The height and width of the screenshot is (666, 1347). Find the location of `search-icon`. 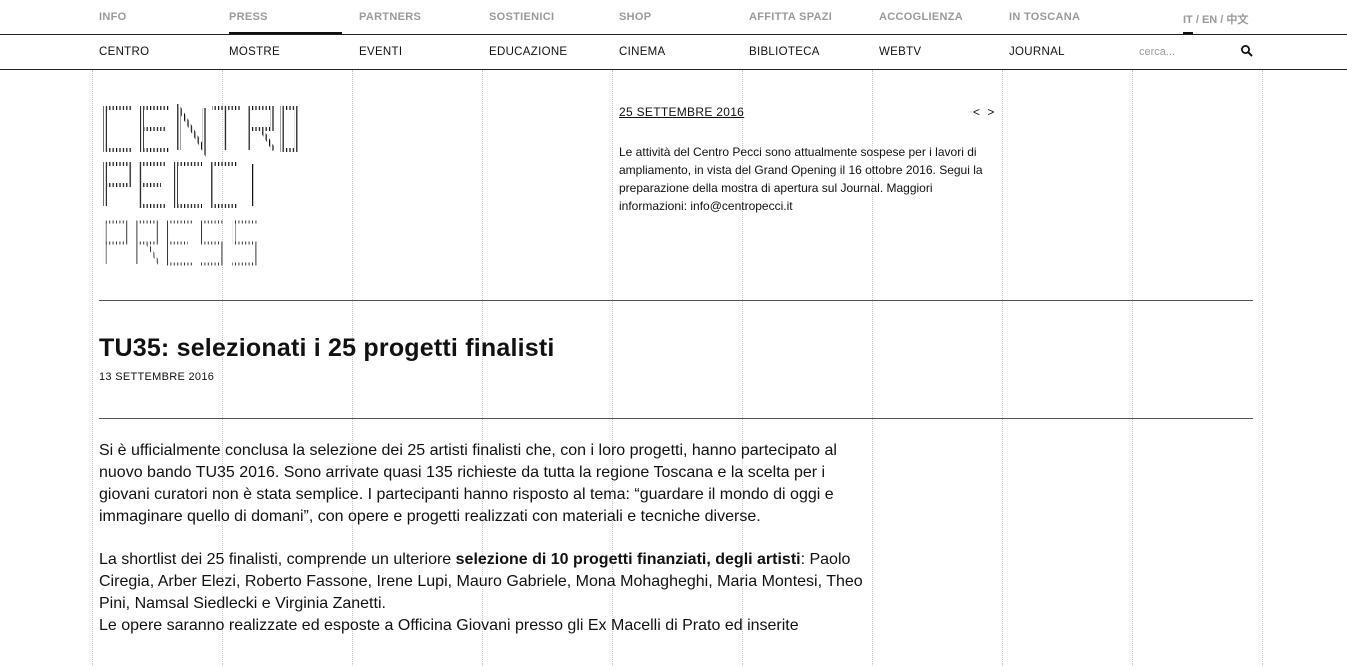

search-icon is located at coordinates (1247, 51).